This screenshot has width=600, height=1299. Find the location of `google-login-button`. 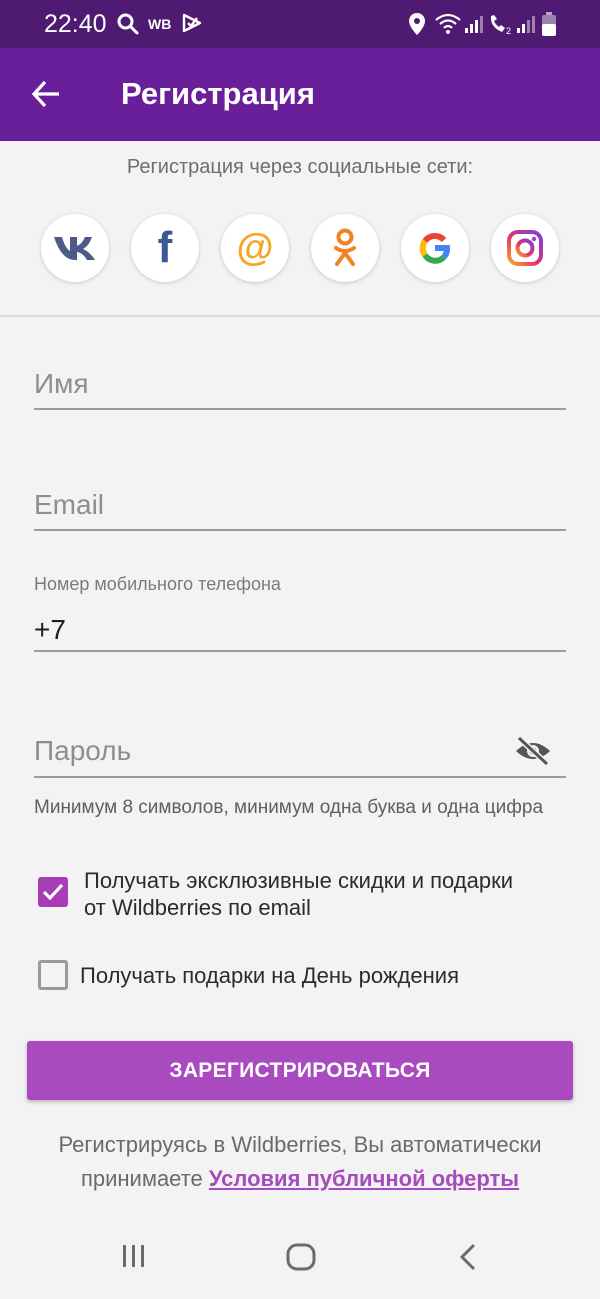

google-login-button is located at coordinates (435, 248).